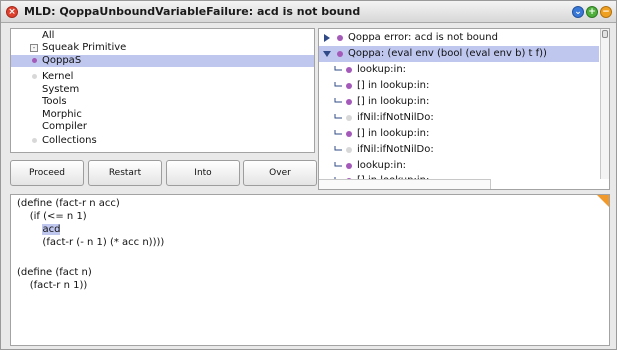 This screenshot has height=350, width=617. Describe the element at coordinates (162, 127) in the screenshot. I see `class-list-item: Compiler` at that location.